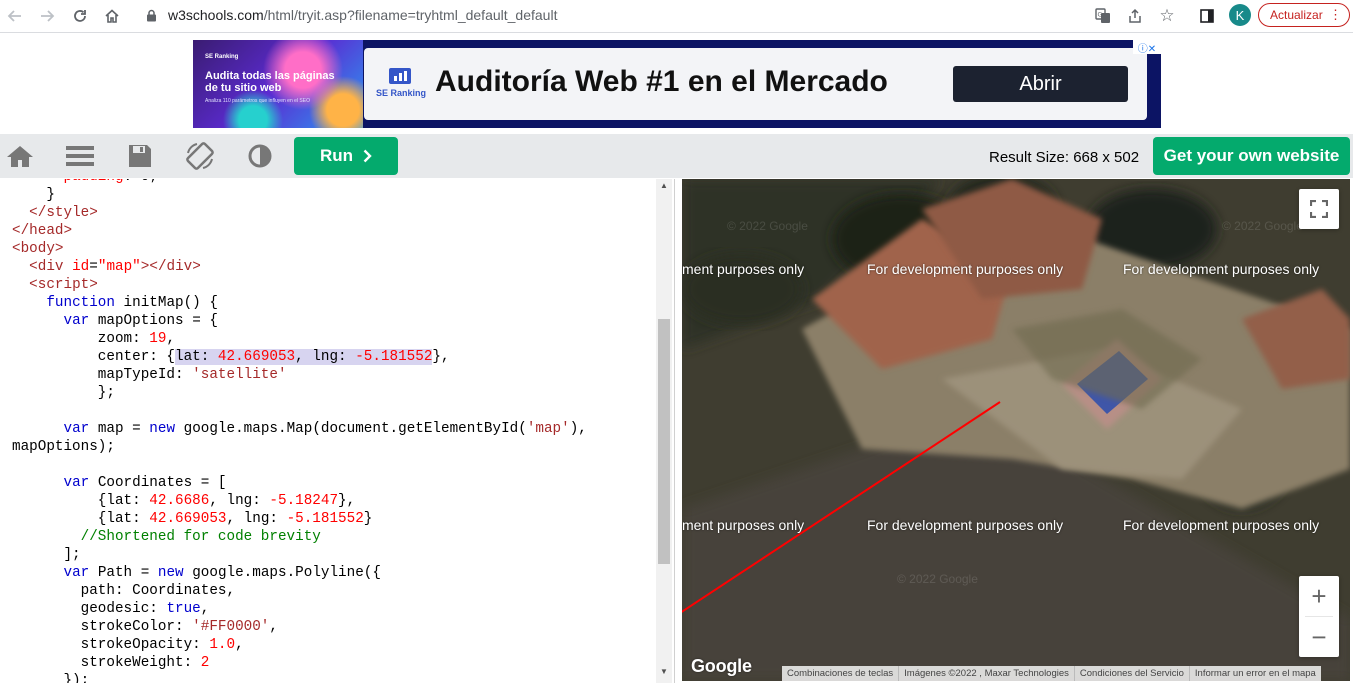 The image size is (1353, 683). Describe the element at coordinates (15, 16) in the screenshot. I see `back-arrow-icon` at that location.